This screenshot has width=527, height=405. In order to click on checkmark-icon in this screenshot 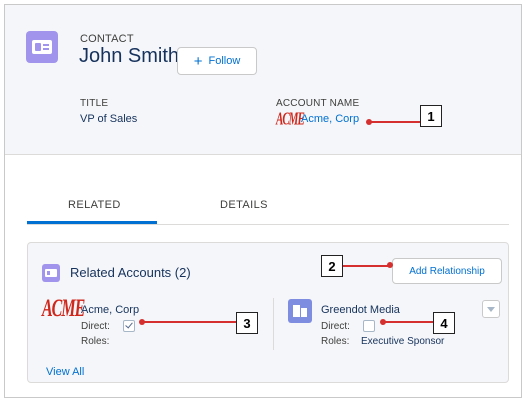, I will do `click(129, 324)`.